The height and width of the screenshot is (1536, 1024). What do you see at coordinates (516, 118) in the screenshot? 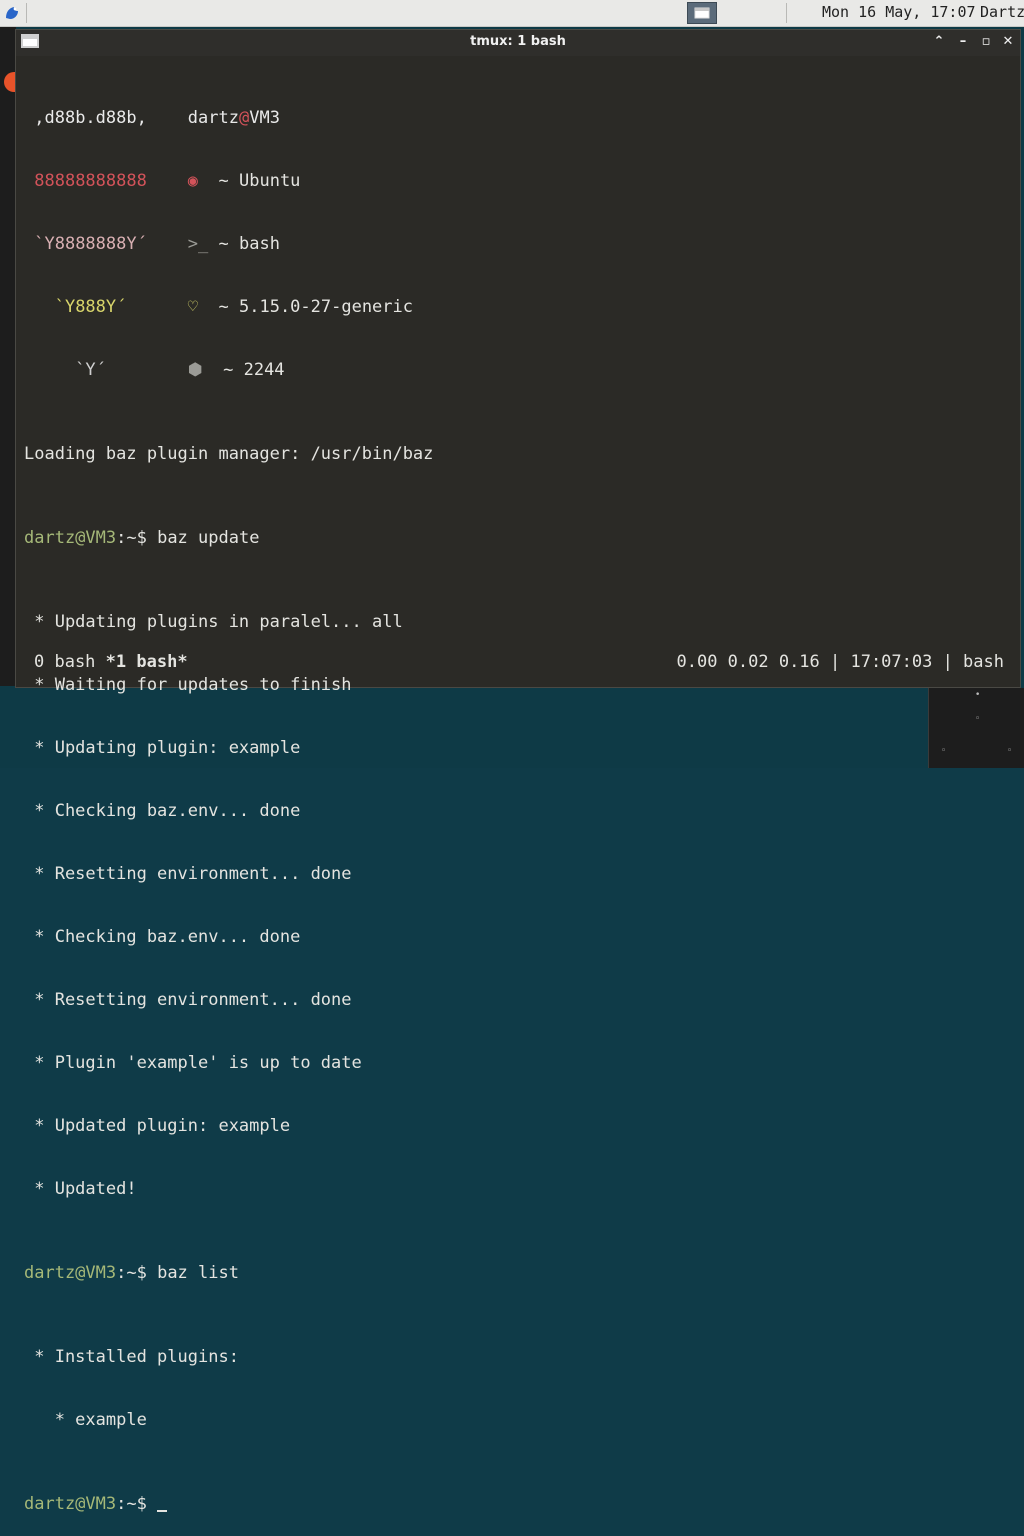
I see `neofetch-line: ,d88b.d88b, dartz@VM3` at bounding box center [516, 118].